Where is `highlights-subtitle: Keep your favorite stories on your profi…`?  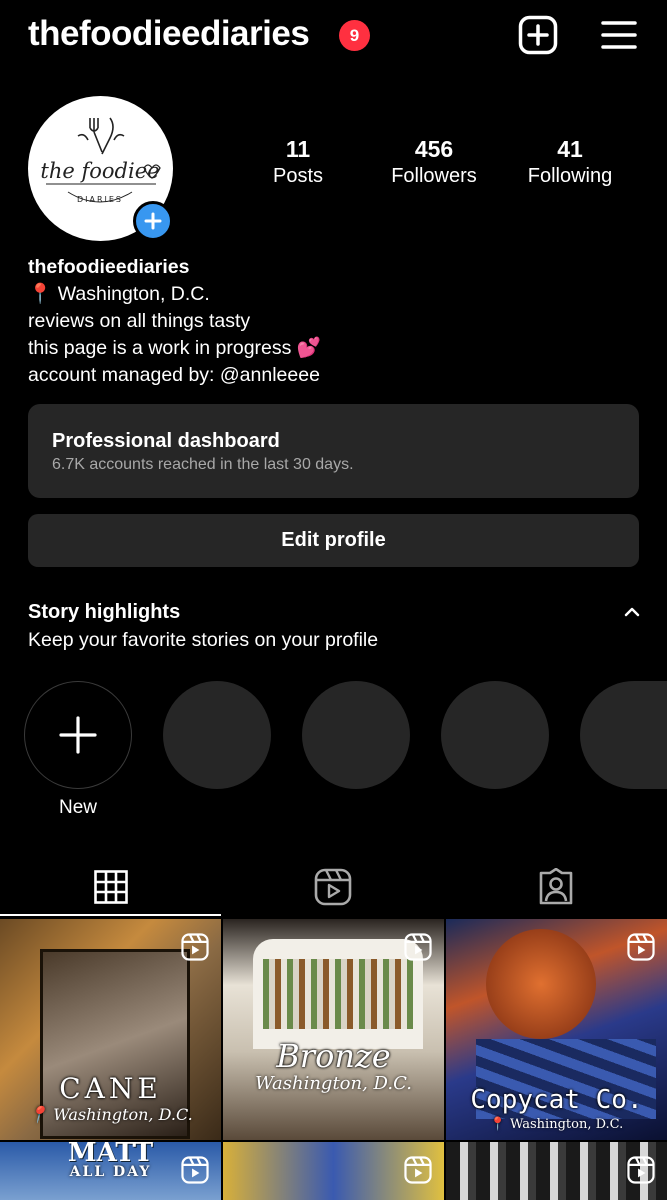
highlights-subtitle: Keep your favorite stories on your profi… is located at coordinates (203, 640).